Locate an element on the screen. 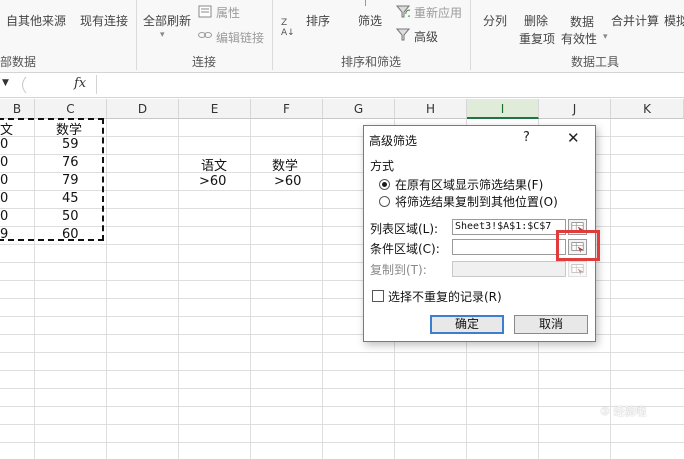 This screenshot has width=684, height=459. column-header-i: I is located at coordinates (503, 109).